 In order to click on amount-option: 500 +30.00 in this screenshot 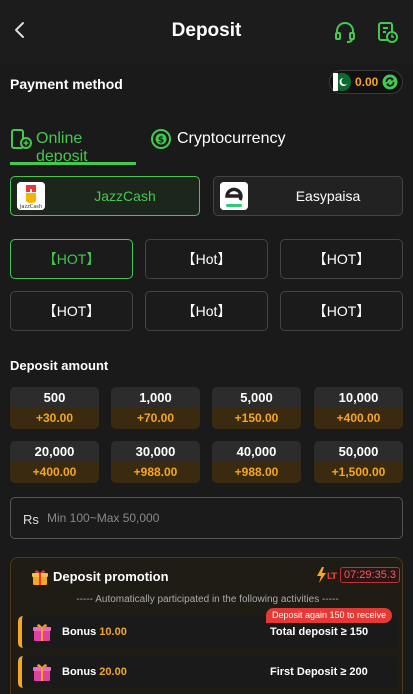, I will do `click(54, 408)`.